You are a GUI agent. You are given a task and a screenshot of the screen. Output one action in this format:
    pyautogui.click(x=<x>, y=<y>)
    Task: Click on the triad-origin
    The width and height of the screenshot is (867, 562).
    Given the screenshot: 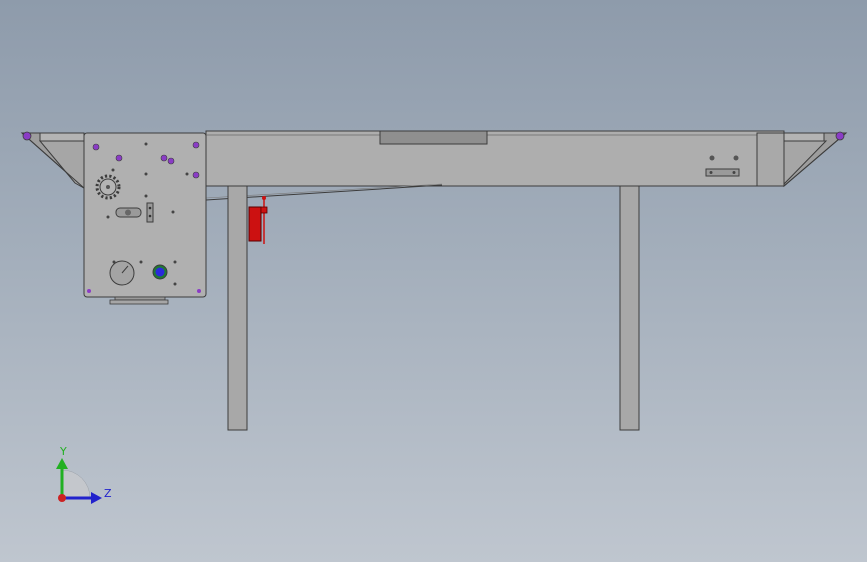 What is the action you would take?
    pyautogui.click(x=62, y=498)
    